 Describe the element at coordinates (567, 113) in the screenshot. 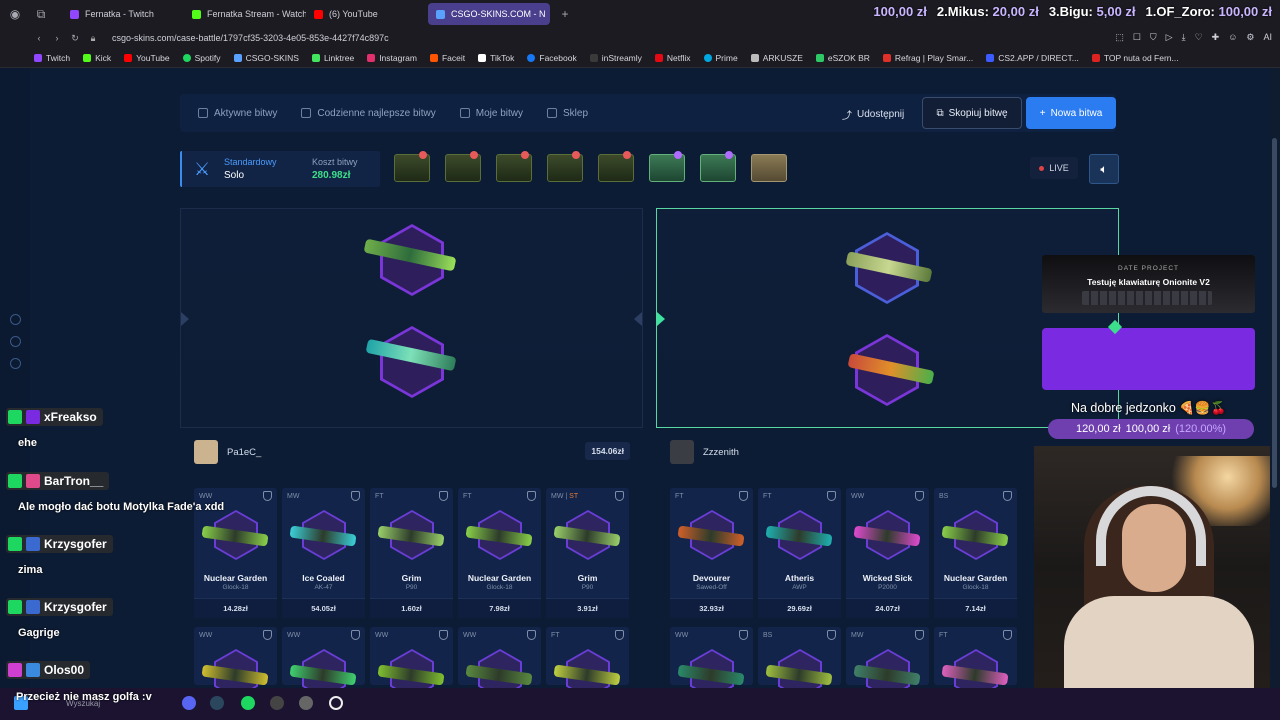

I see `nav-shop: Sklep` at that location.